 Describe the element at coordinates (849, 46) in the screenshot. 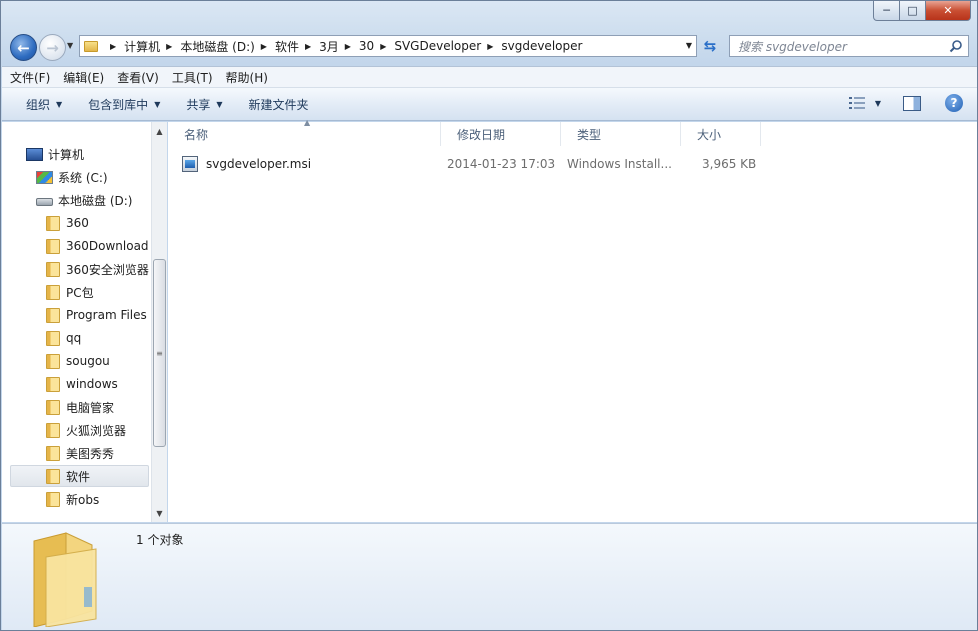

I see `search-input: 搜索 svgdeveloper` at that location.